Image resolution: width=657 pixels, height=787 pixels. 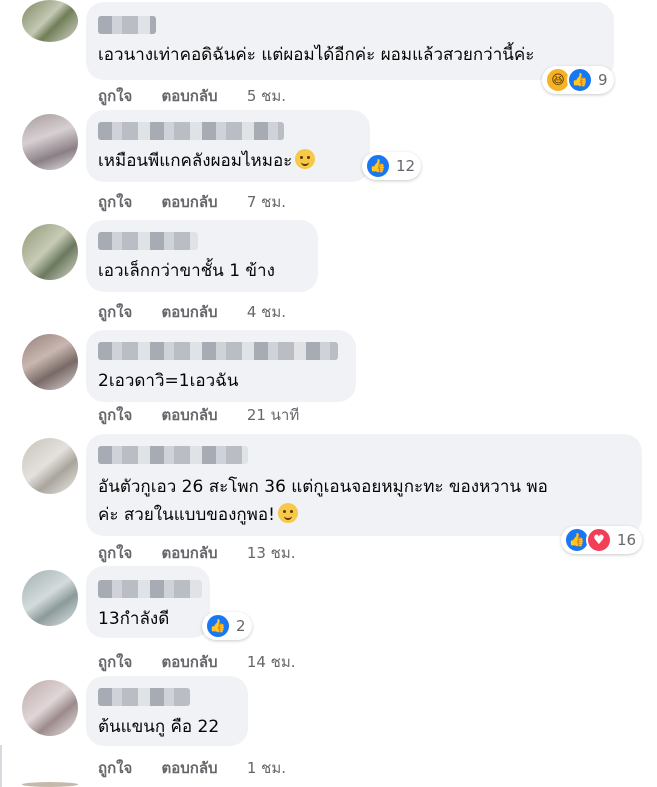 I want to click on reaction-summary: 👍 12, so click(x=392, y=166).